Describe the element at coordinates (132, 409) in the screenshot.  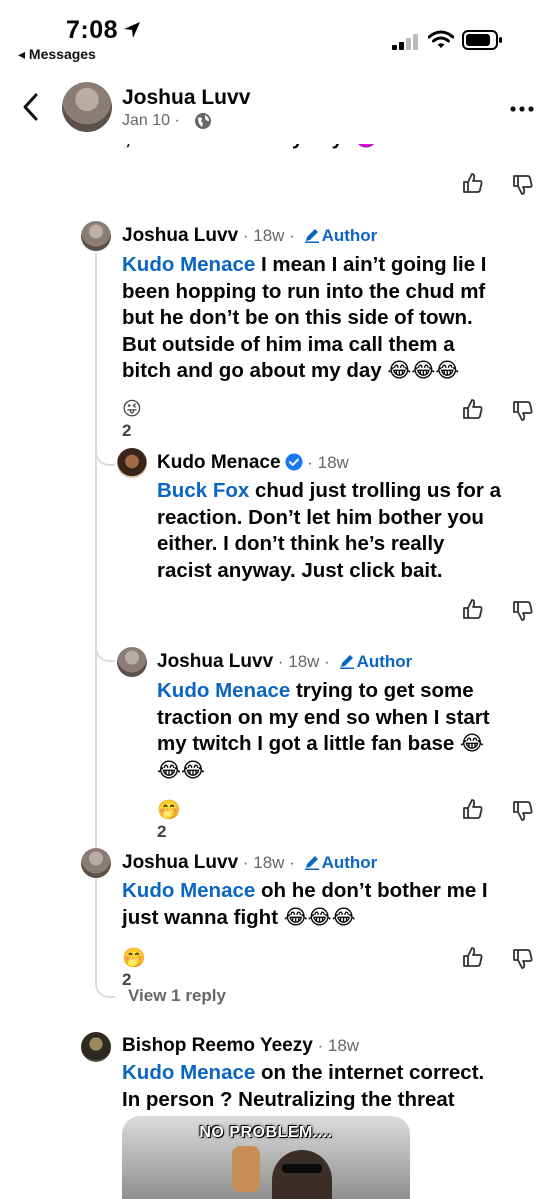
I see `reaction-emoji: 😜` at that location.